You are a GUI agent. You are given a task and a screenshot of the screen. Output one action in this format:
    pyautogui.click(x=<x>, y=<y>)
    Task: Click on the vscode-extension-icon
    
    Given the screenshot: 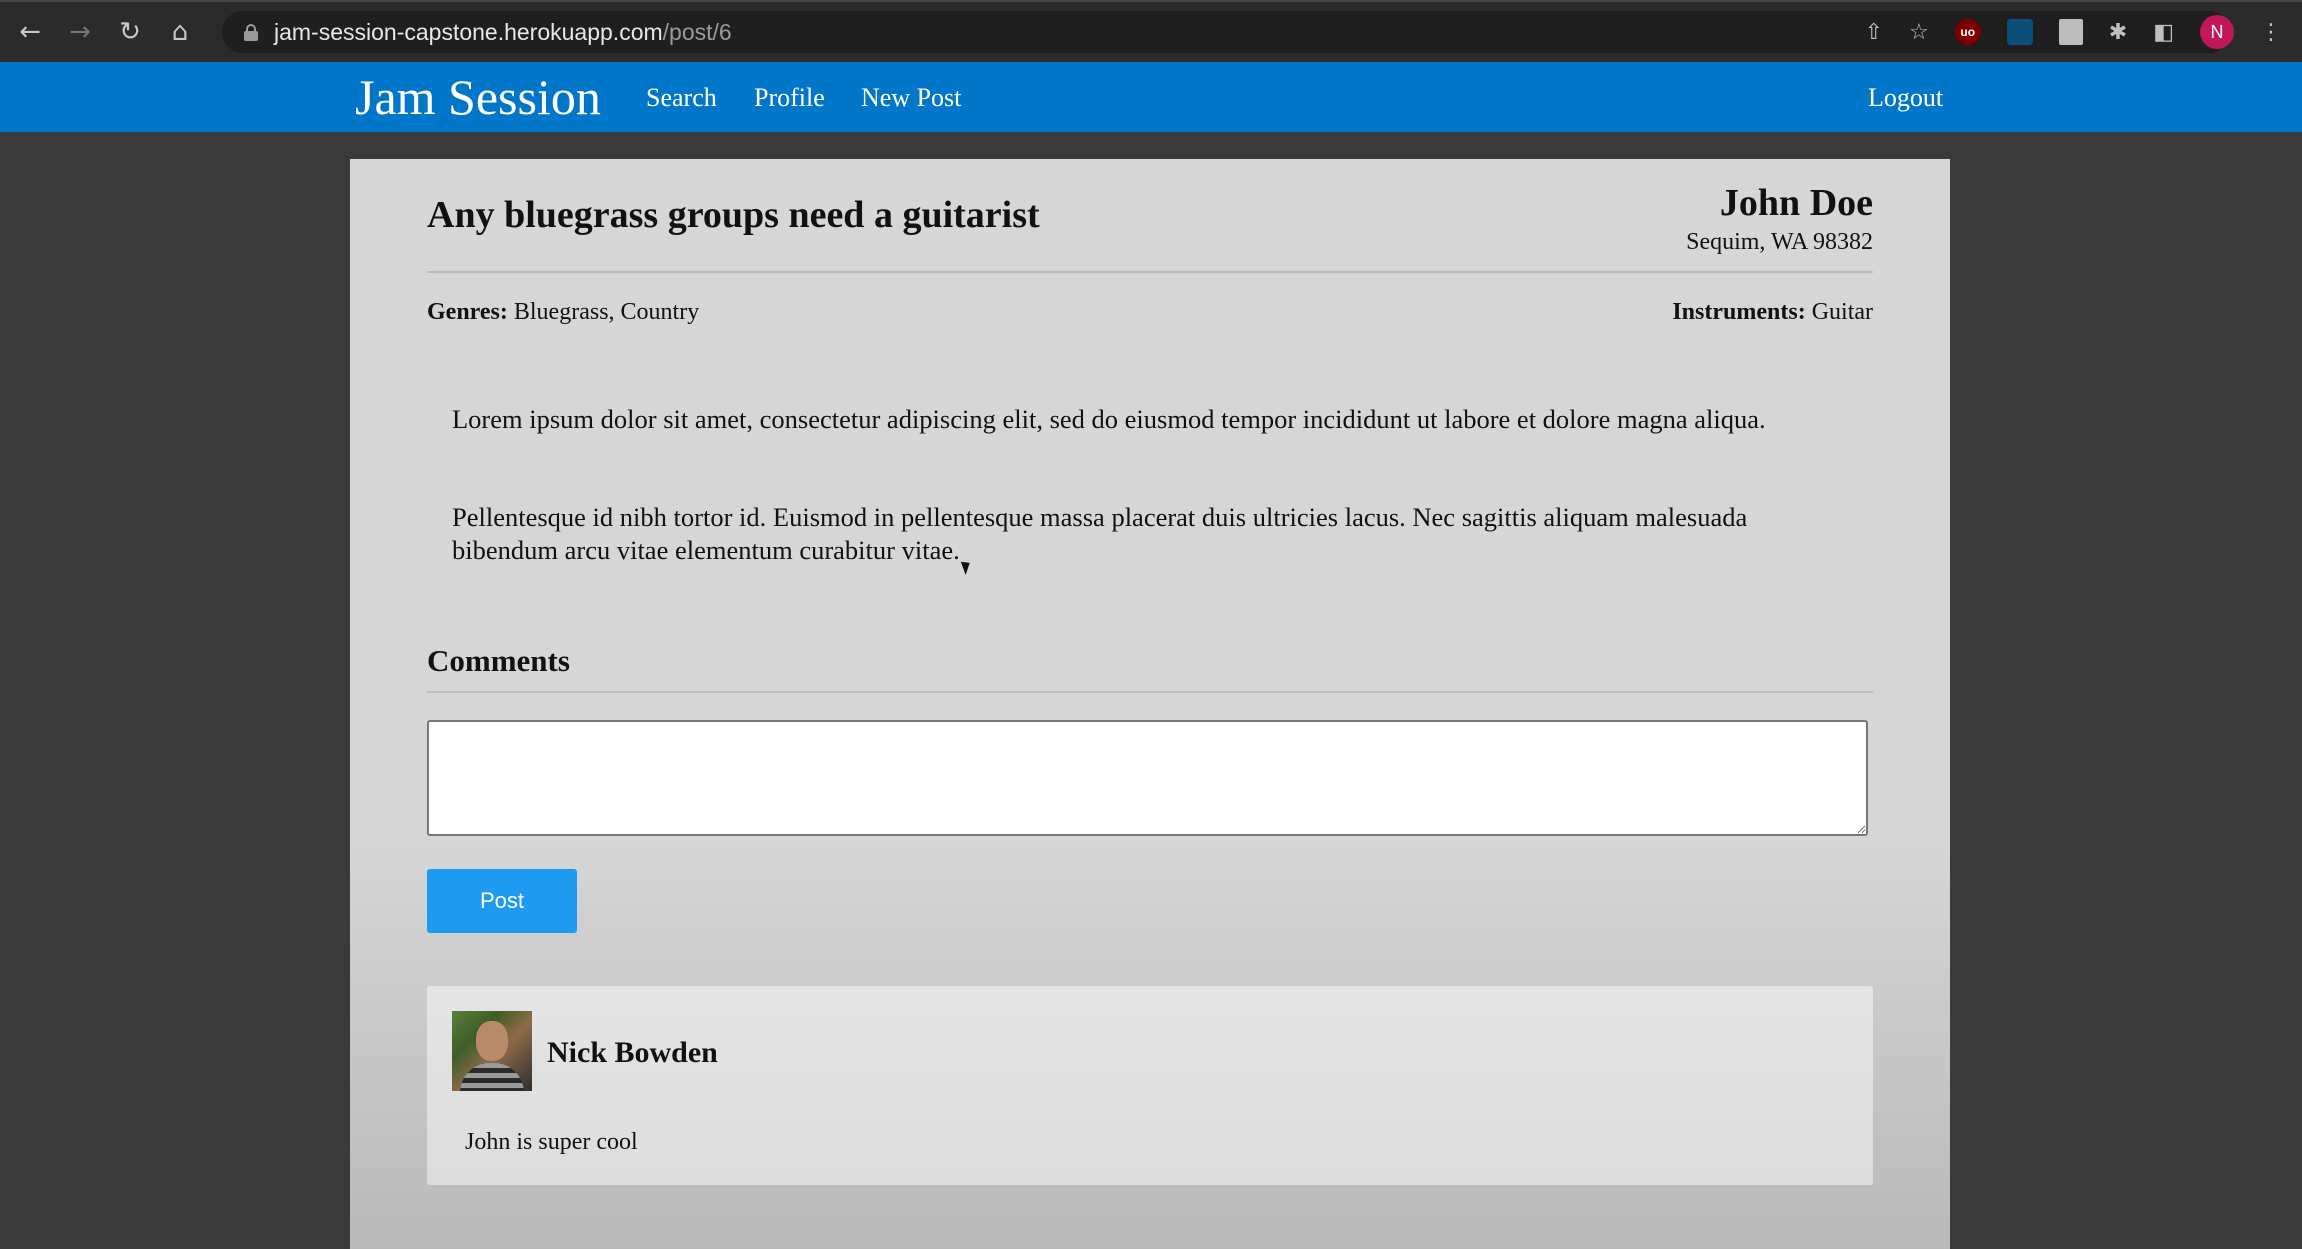 What is the action you would take?
    pyautogui.click(x=2019, y=32)
    